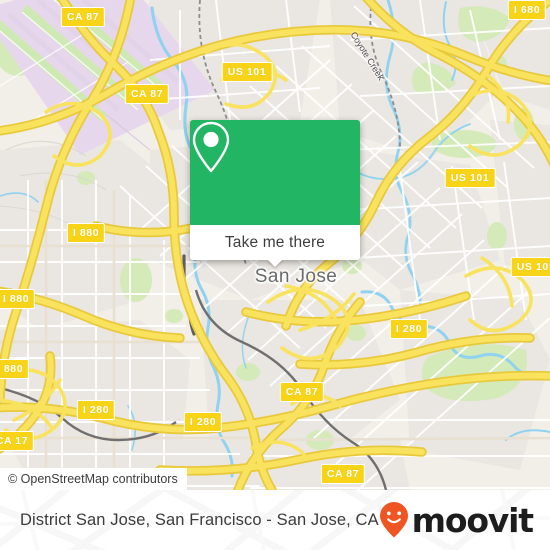 The width and height of the screenshot is (550, 550). I want to click on take-me-there-label: Take me there, so click(275, 242).